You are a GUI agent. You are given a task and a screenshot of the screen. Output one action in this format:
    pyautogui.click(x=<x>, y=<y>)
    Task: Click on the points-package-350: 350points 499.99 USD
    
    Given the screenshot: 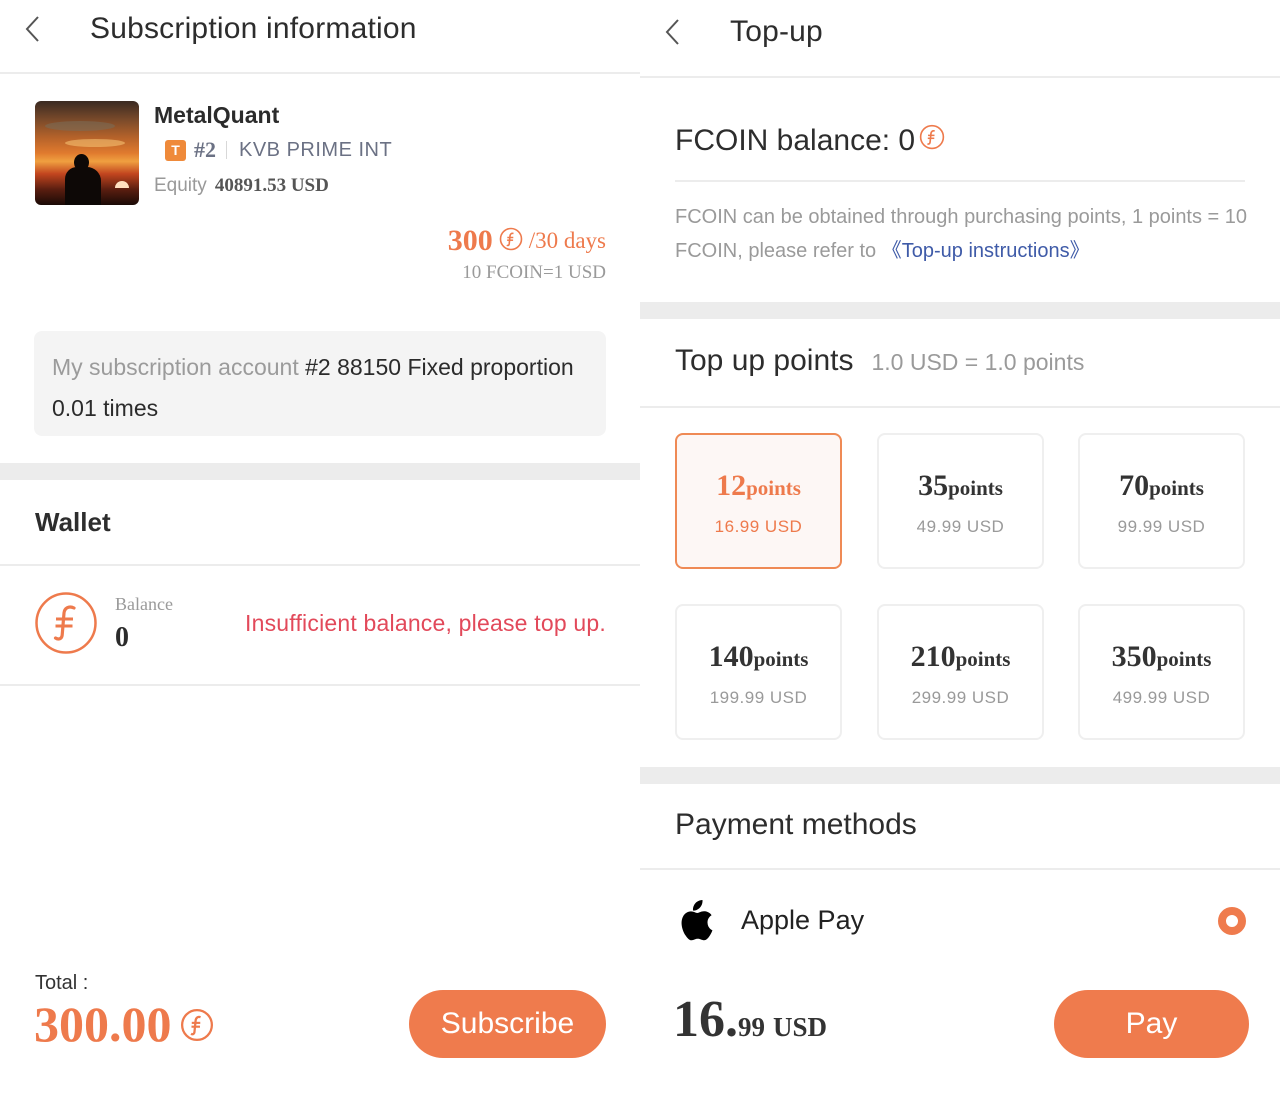 What is the action you would take?
    pyautogui.click(x=1161, y=672)
    